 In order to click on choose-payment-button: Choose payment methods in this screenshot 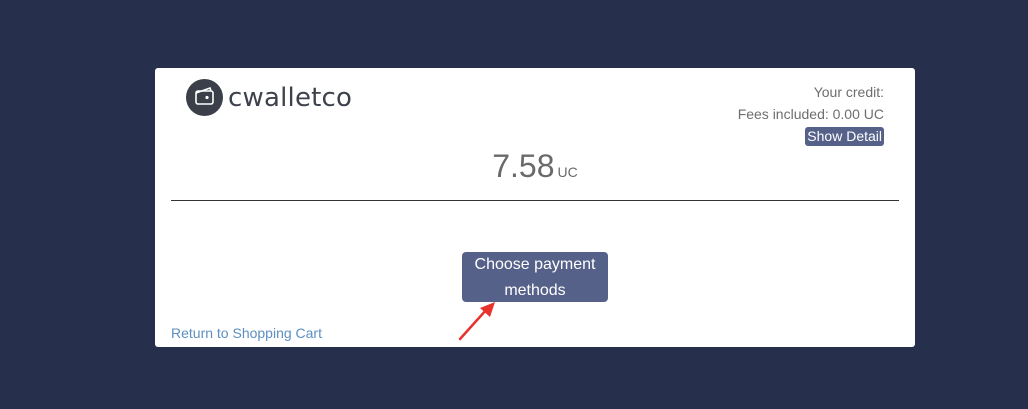, I will do `click(535, 277)`.